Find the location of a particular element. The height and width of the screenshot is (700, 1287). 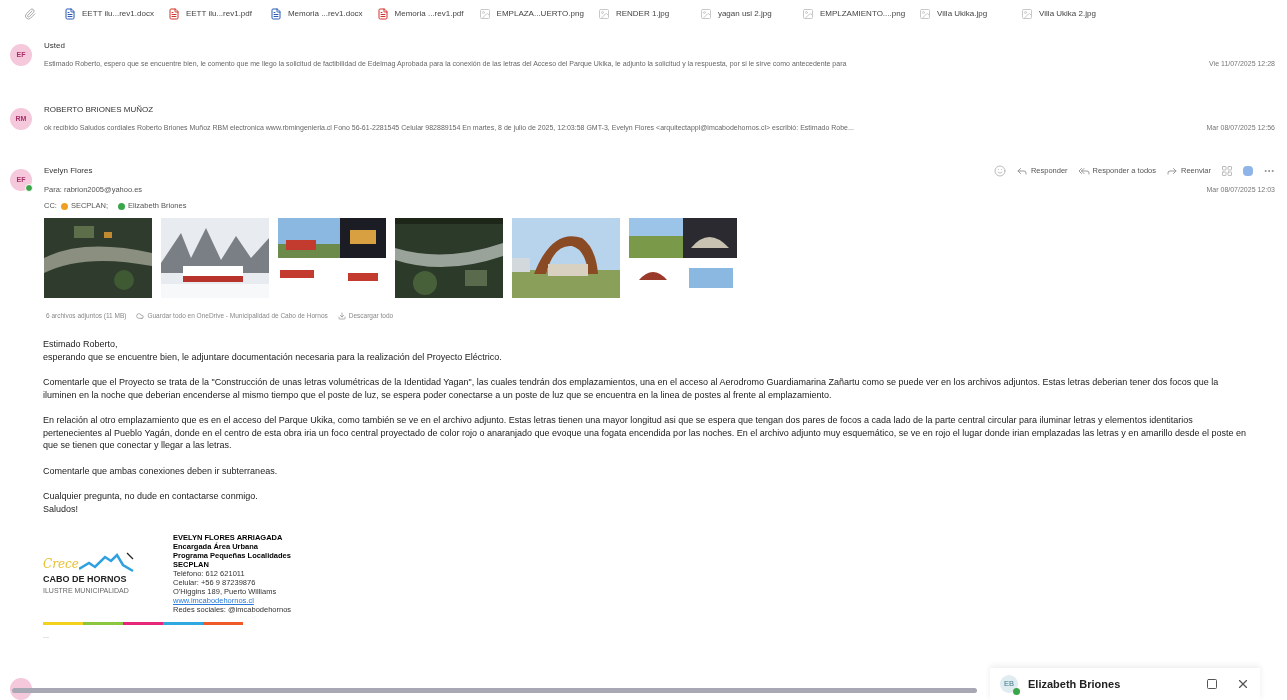

body-text: Estimado Roberto, is located at coordinates (81, 344).